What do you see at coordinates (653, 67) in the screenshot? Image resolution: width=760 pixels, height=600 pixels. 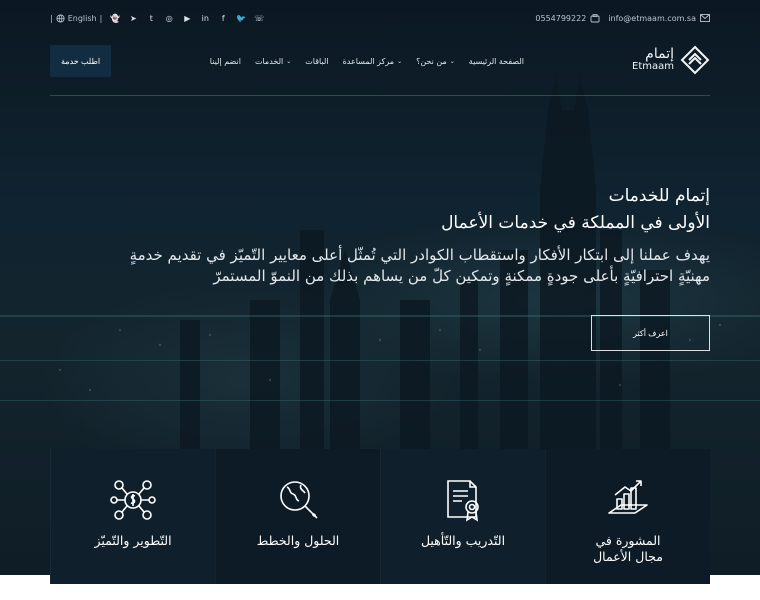 I see `logo-english-text: Etmaam` at bounding box center [653, 67].